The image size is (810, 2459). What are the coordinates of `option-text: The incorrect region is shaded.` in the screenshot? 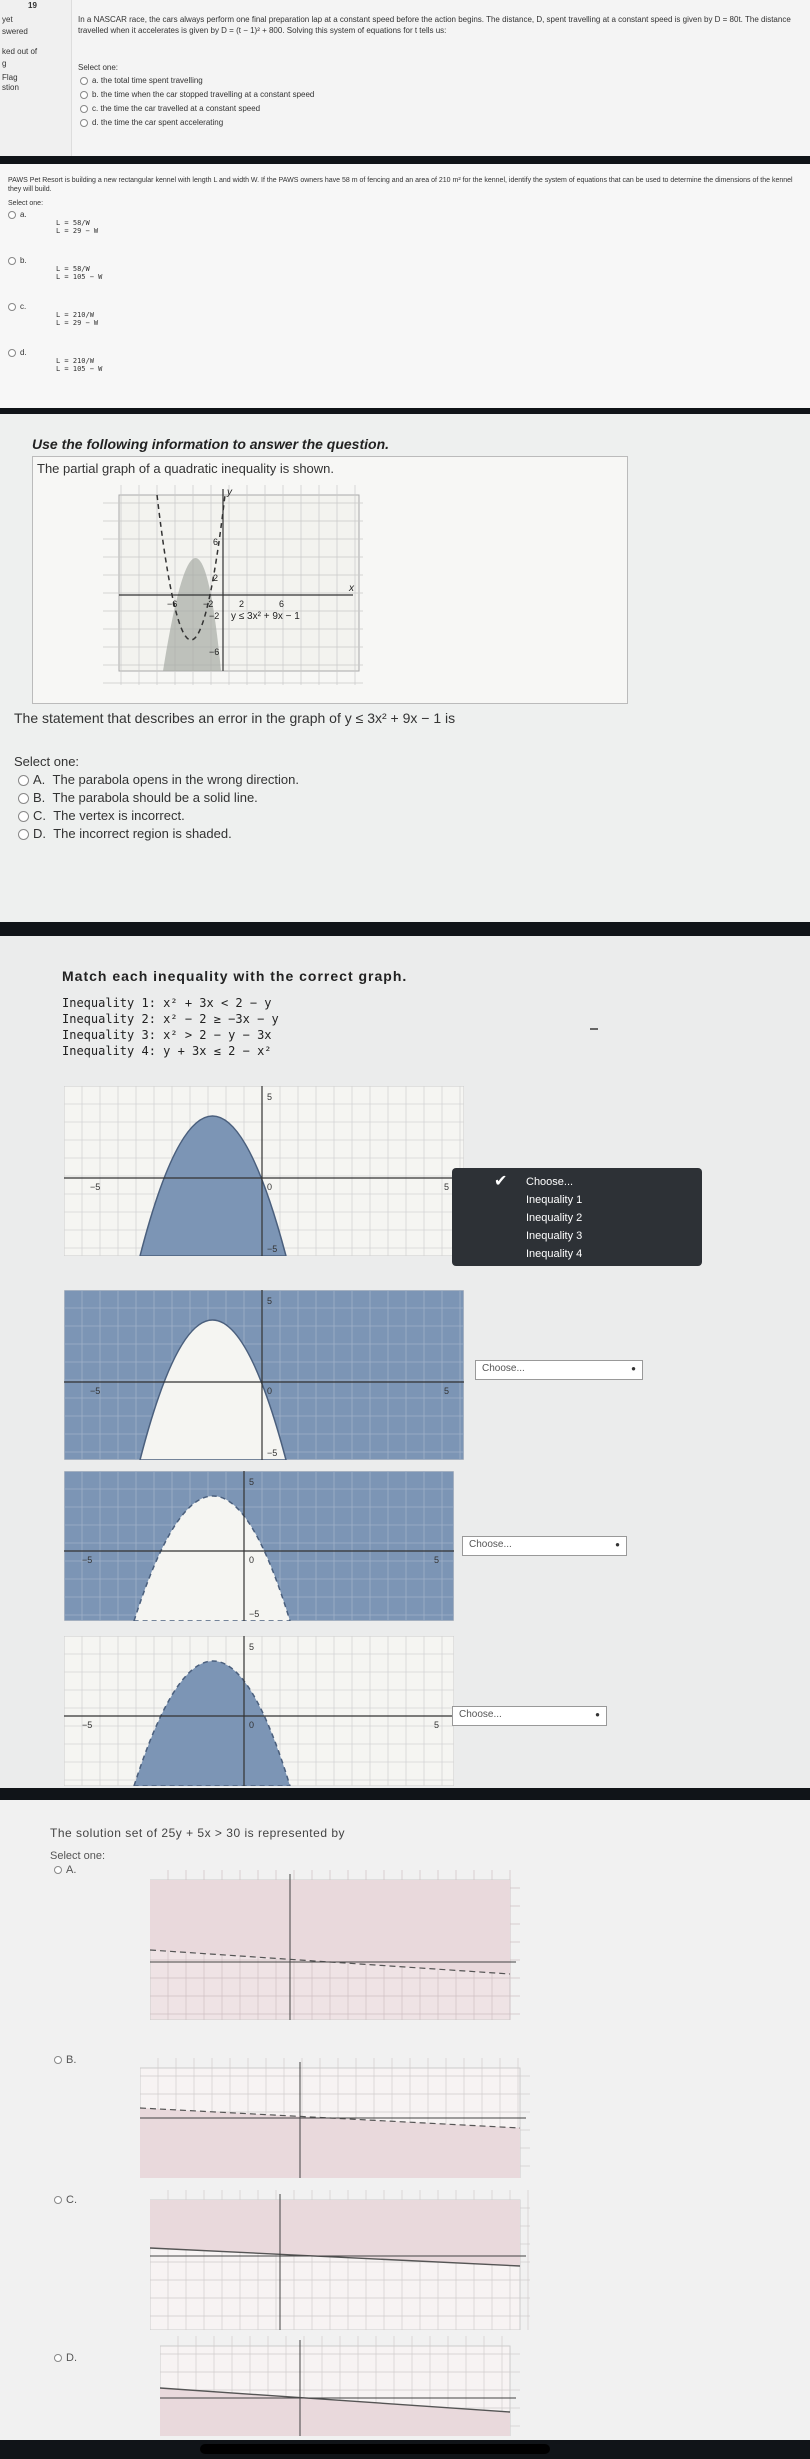 It's located at (142, 833).